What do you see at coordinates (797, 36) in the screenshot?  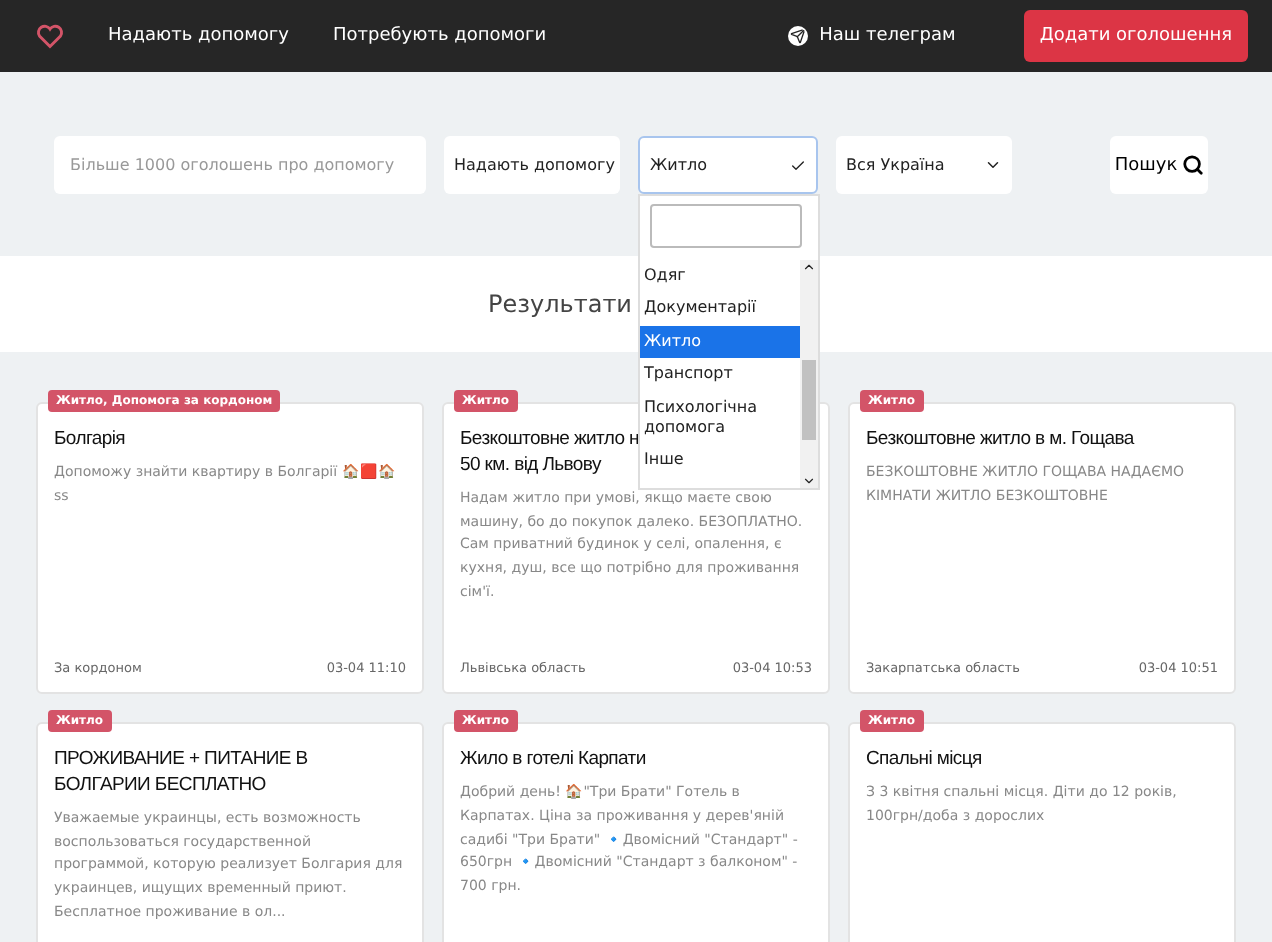 I see `telegram-icon` at bounding box center [797, 36].